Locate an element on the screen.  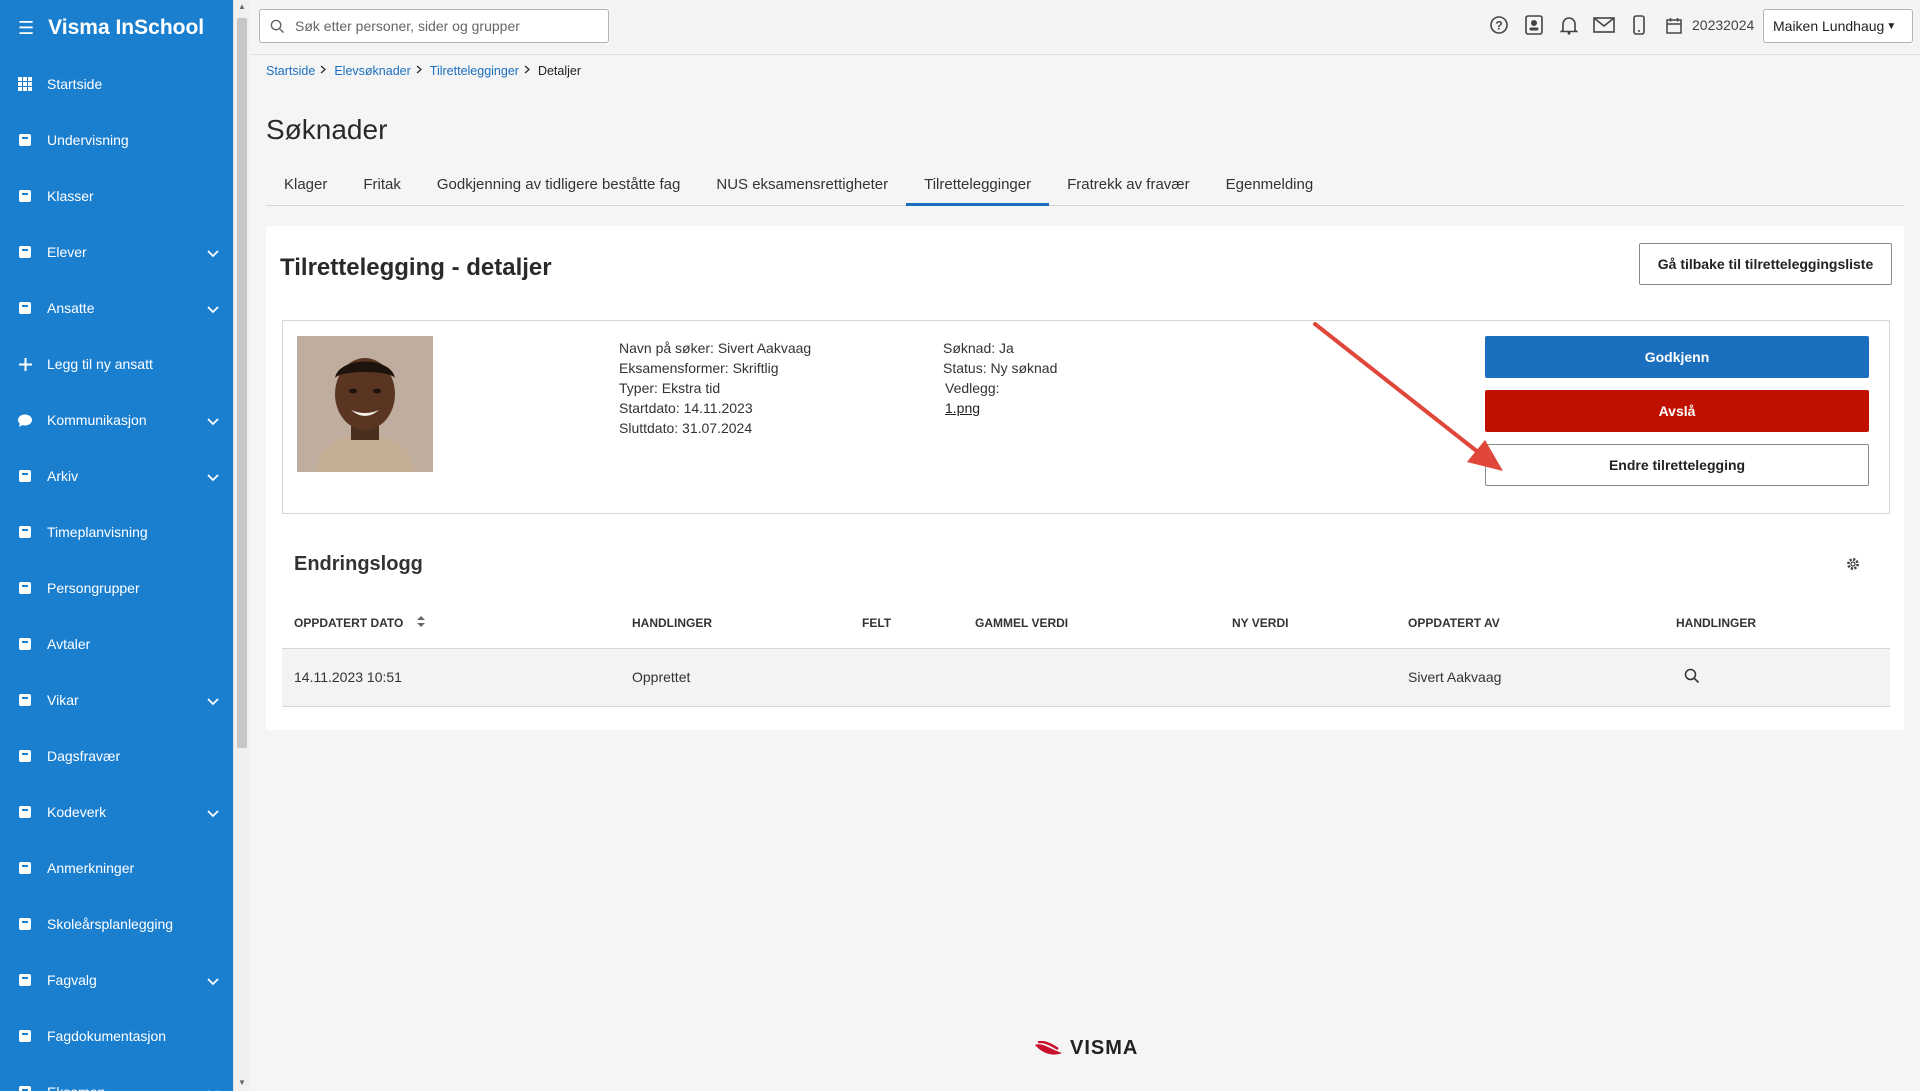
view-details-icon is located at coordinates (1692, 677).